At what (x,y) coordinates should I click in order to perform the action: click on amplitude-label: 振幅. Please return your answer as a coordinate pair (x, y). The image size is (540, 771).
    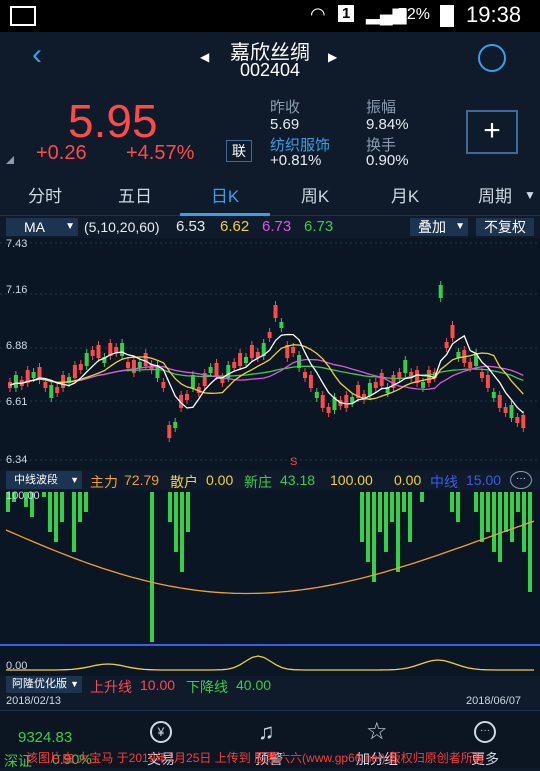
    Looking at the image, I should click on (381, 107).